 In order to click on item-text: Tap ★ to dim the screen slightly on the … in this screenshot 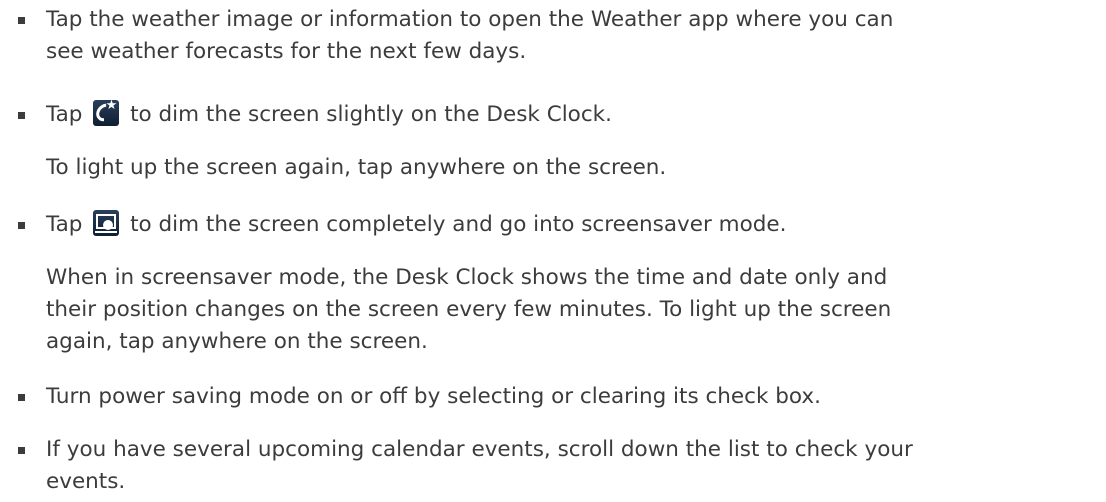, I will do `click(571, 115)`.